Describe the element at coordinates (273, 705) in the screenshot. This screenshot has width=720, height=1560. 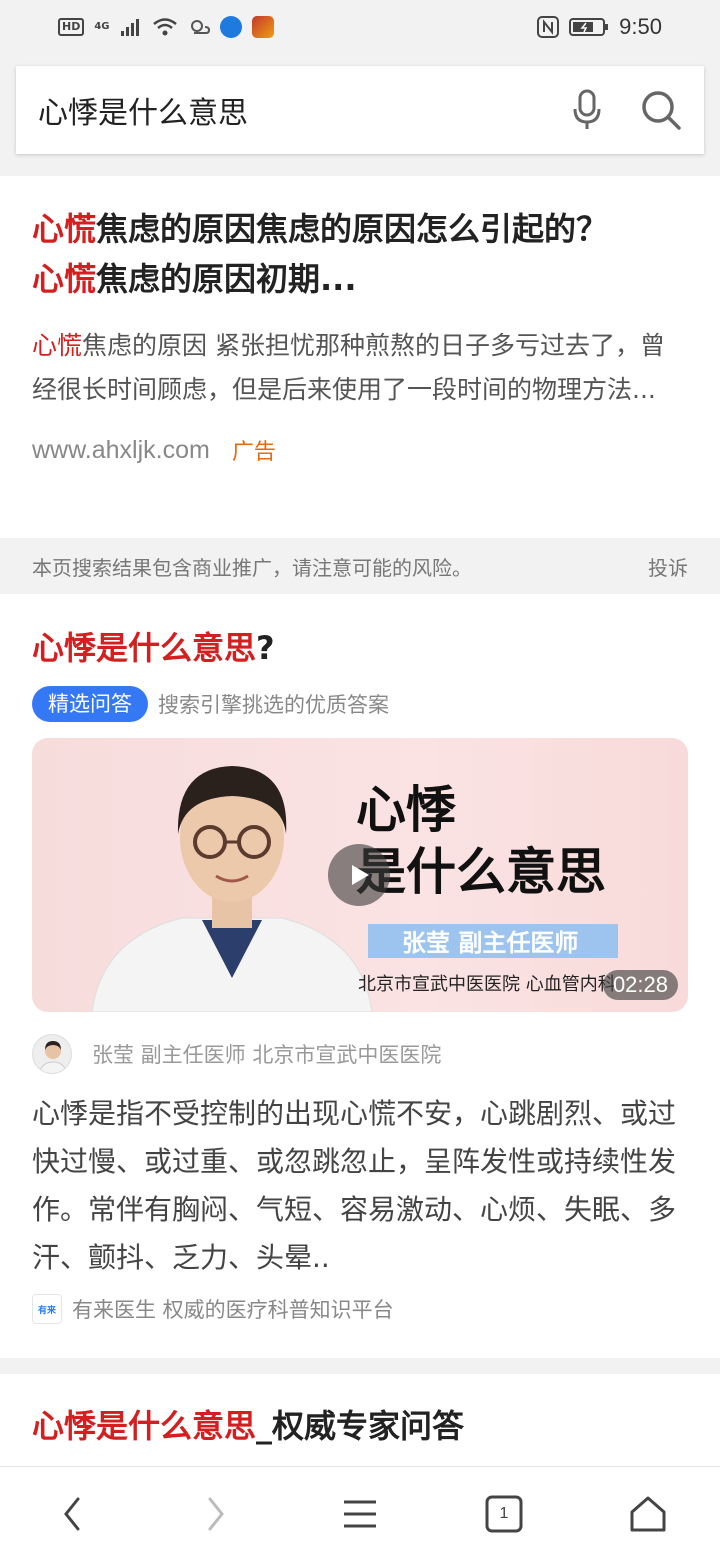
I see `badge-description: 搜索引擎挑选的优质答案` at that location.